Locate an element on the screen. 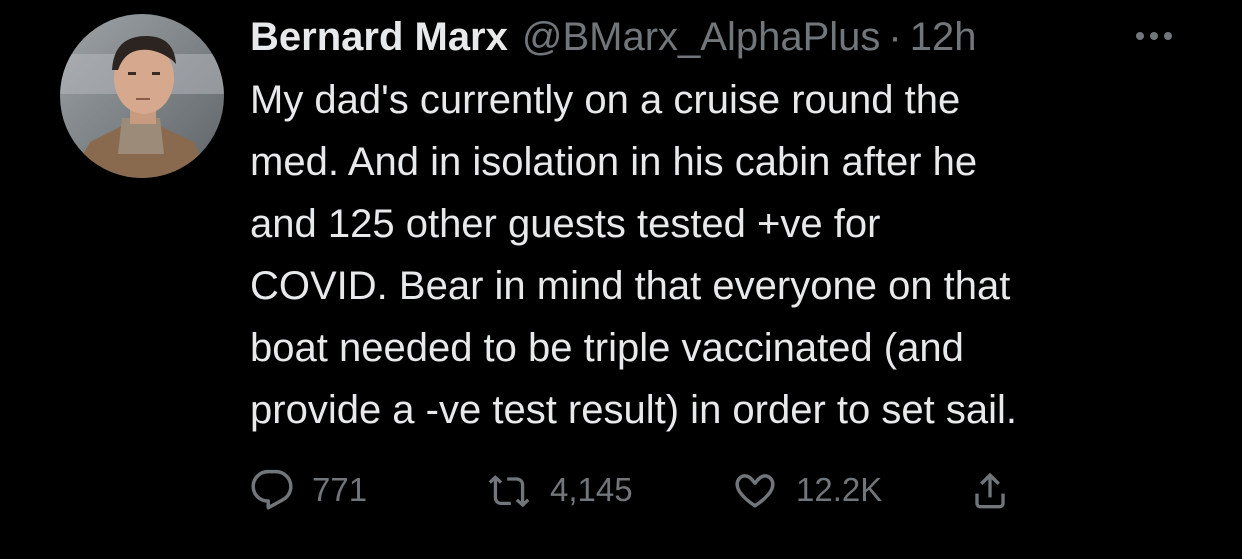  like-button: 12.2K is located at coordinates (807, 490).